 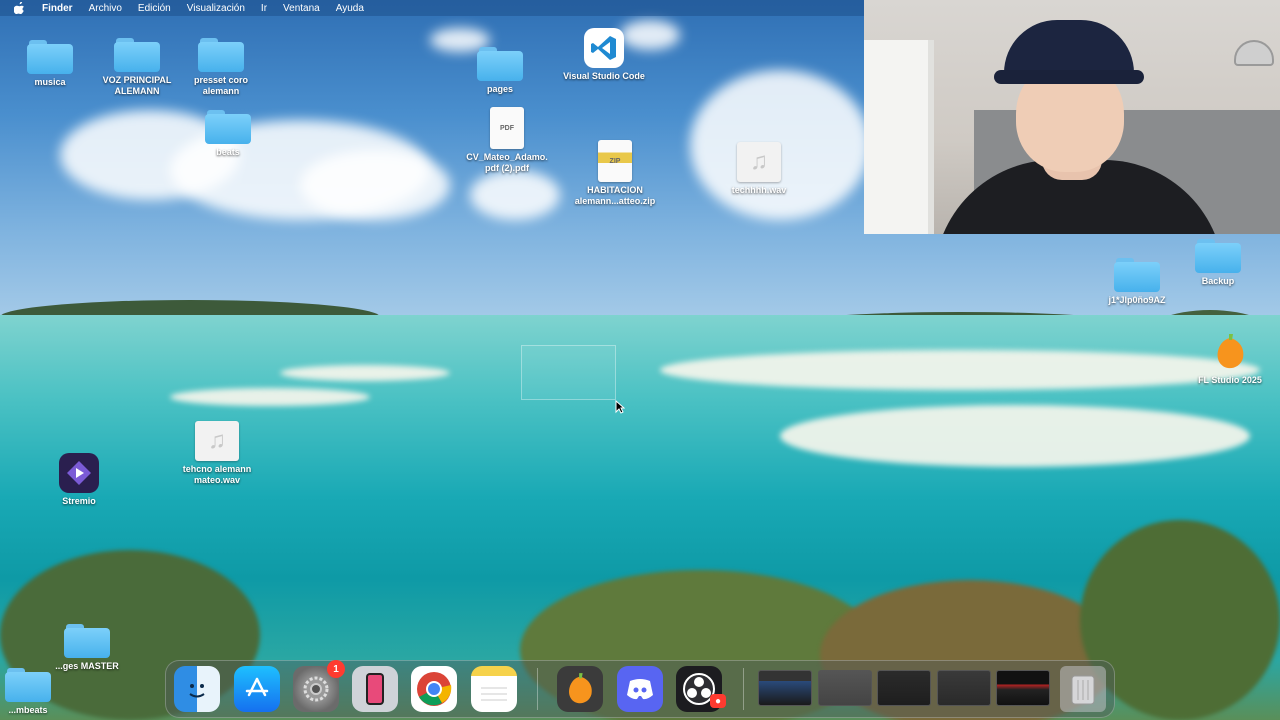 I want to click on zip-file-icon: ZIP, so click(x=615, y=161).